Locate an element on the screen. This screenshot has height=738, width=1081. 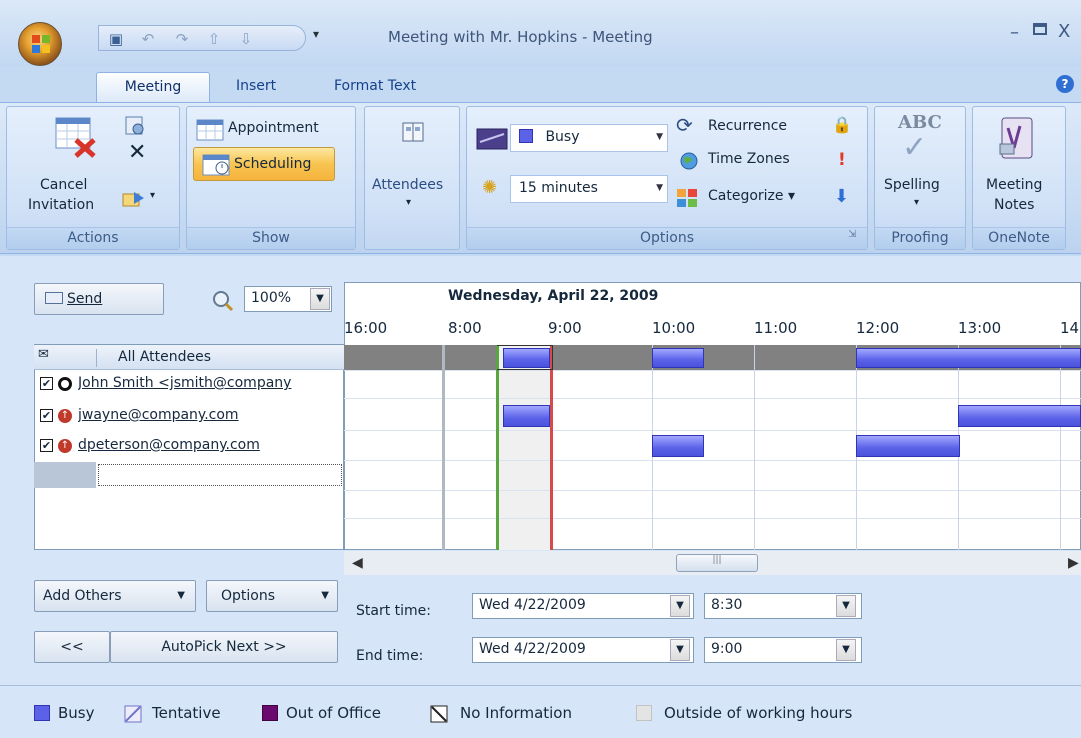
end-time-marker is located at coordinates (551, 447).